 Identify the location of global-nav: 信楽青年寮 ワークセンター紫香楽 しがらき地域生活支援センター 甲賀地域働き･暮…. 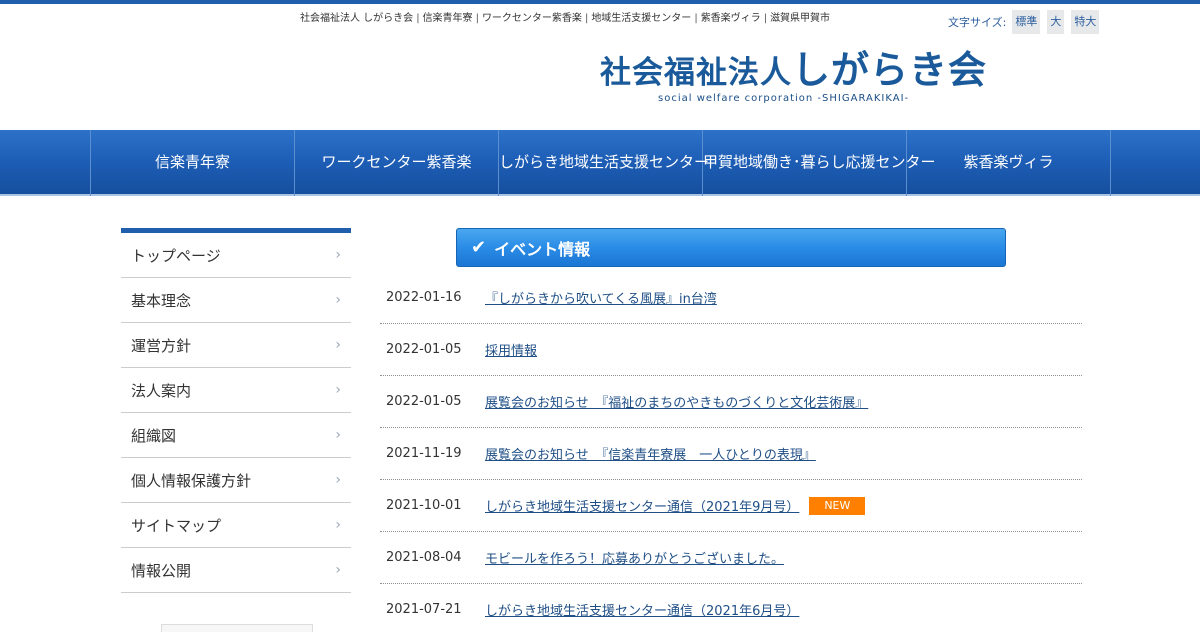
(600, 163).